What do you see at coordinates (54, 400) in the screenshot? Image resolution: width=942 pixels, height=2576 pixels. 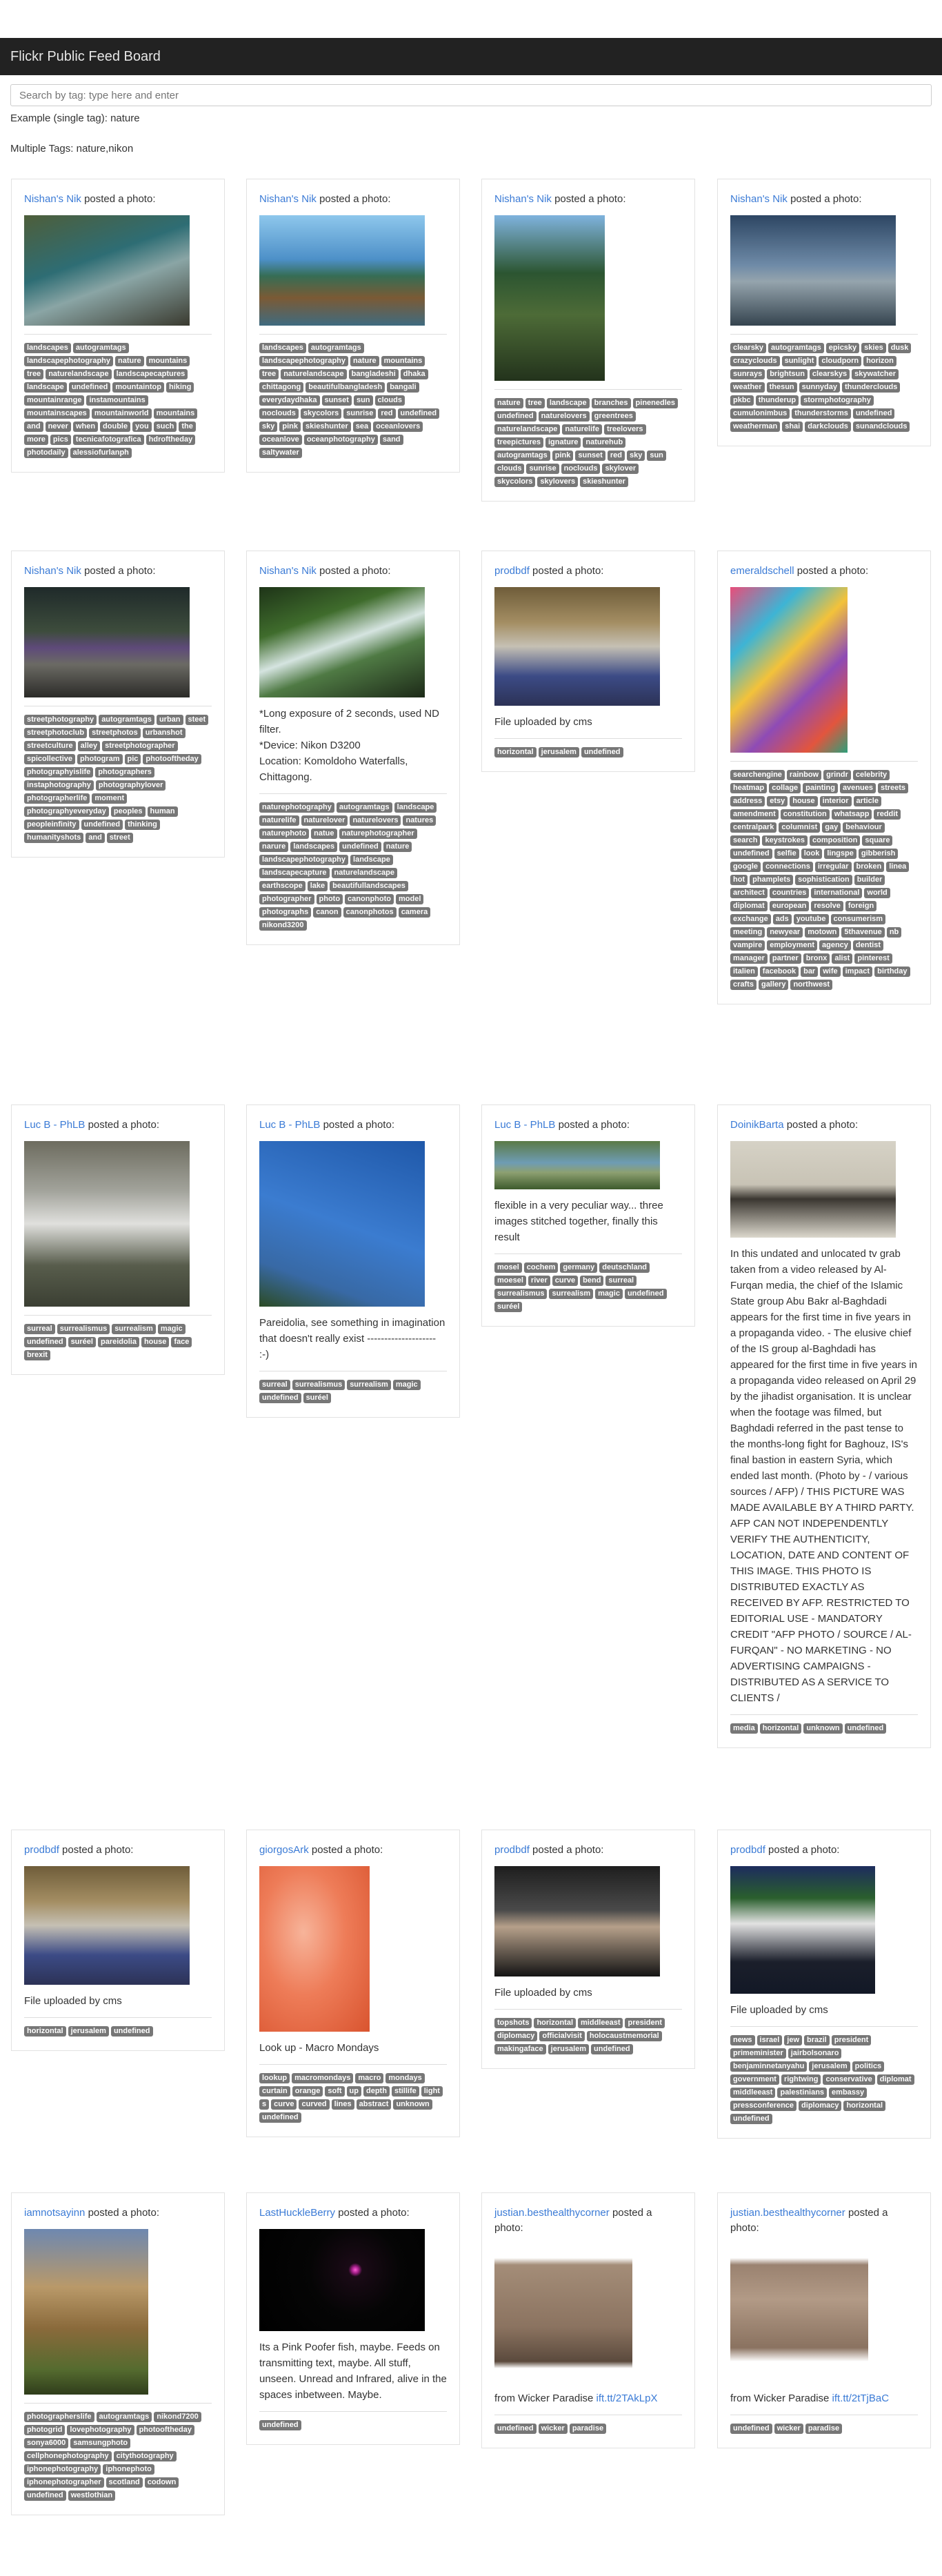 I see `tag-badge: mountainrange` at bounding box center [54, 400].